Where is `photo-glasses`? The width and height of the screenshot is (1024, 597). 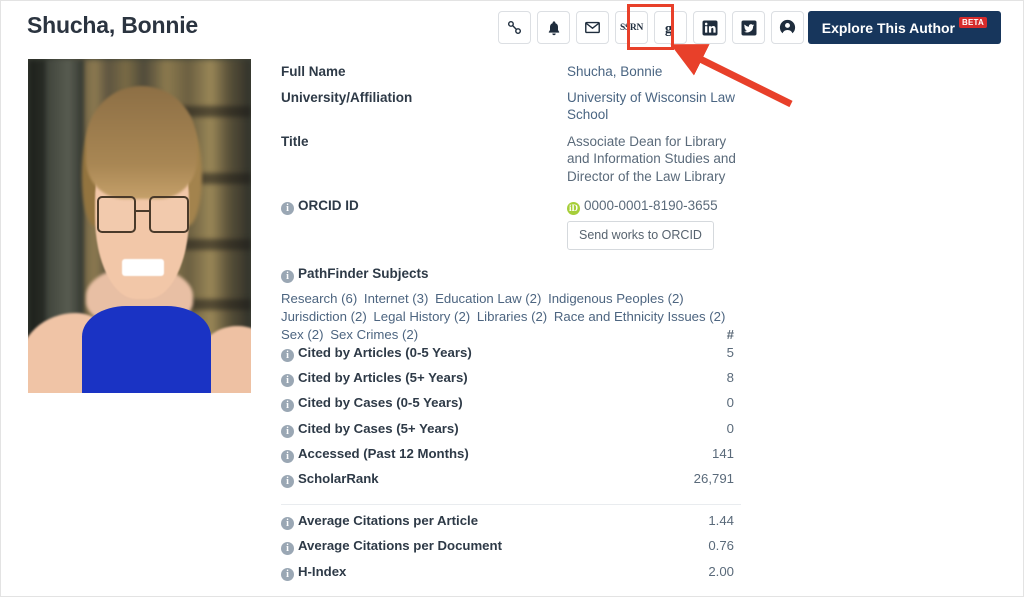 photo-glasses is located at coordinates (143, 214).